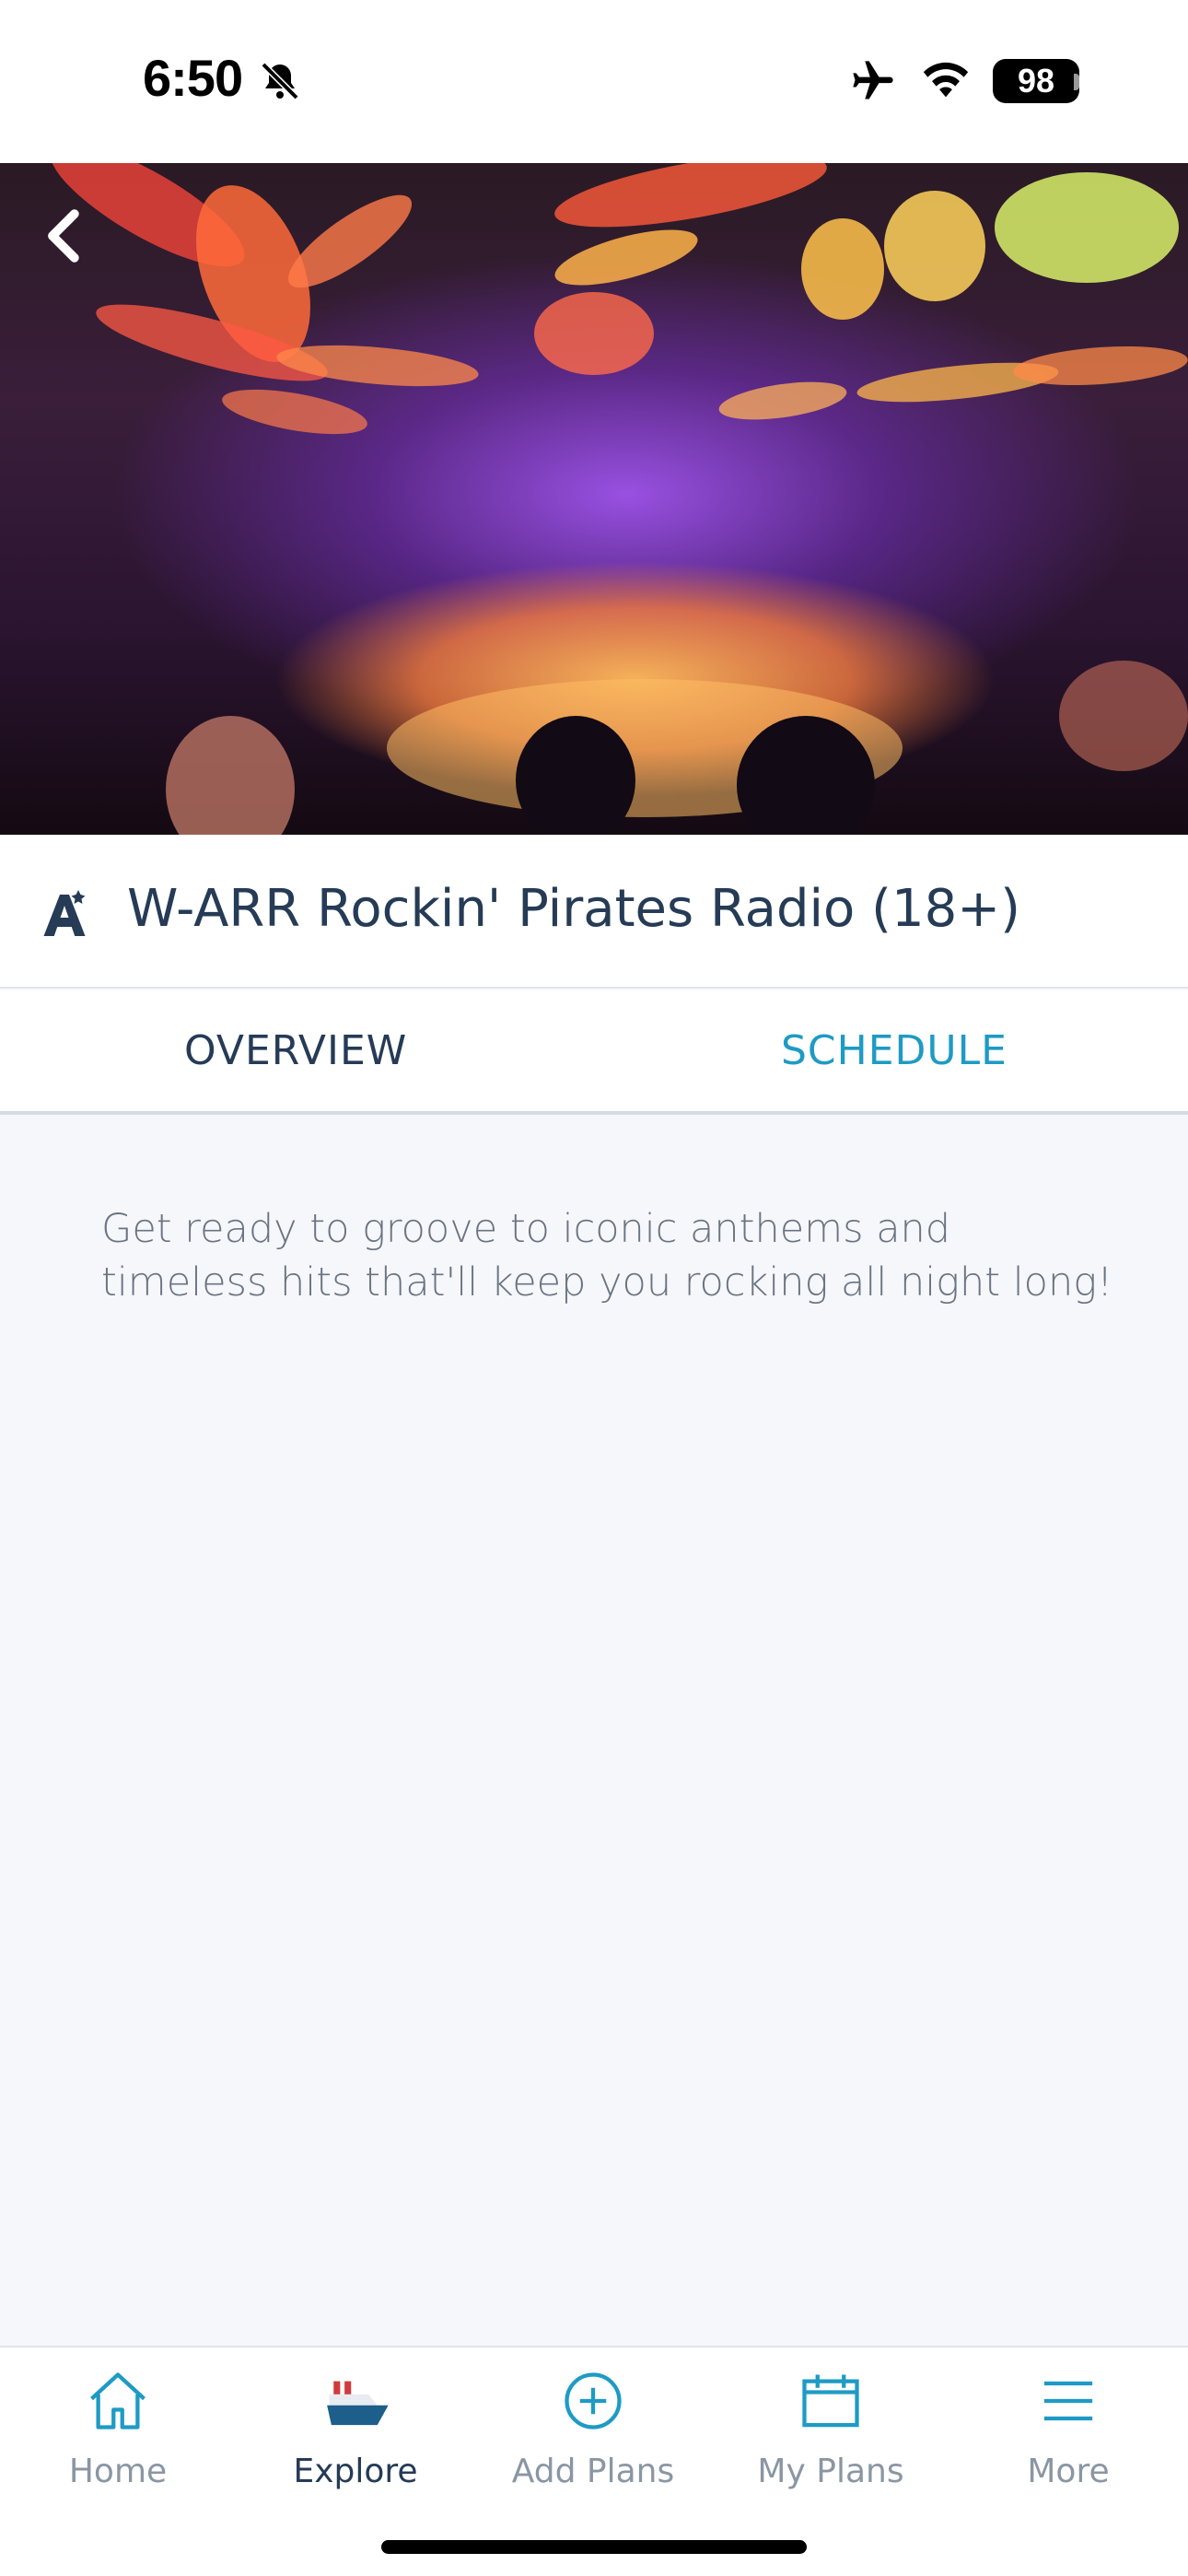 Image resolution: width=1188 pixels, height=2576 pixels. Describe the element at coordinates (1068, 2435) in the screenshot. I see `nav-more: More` at that location.